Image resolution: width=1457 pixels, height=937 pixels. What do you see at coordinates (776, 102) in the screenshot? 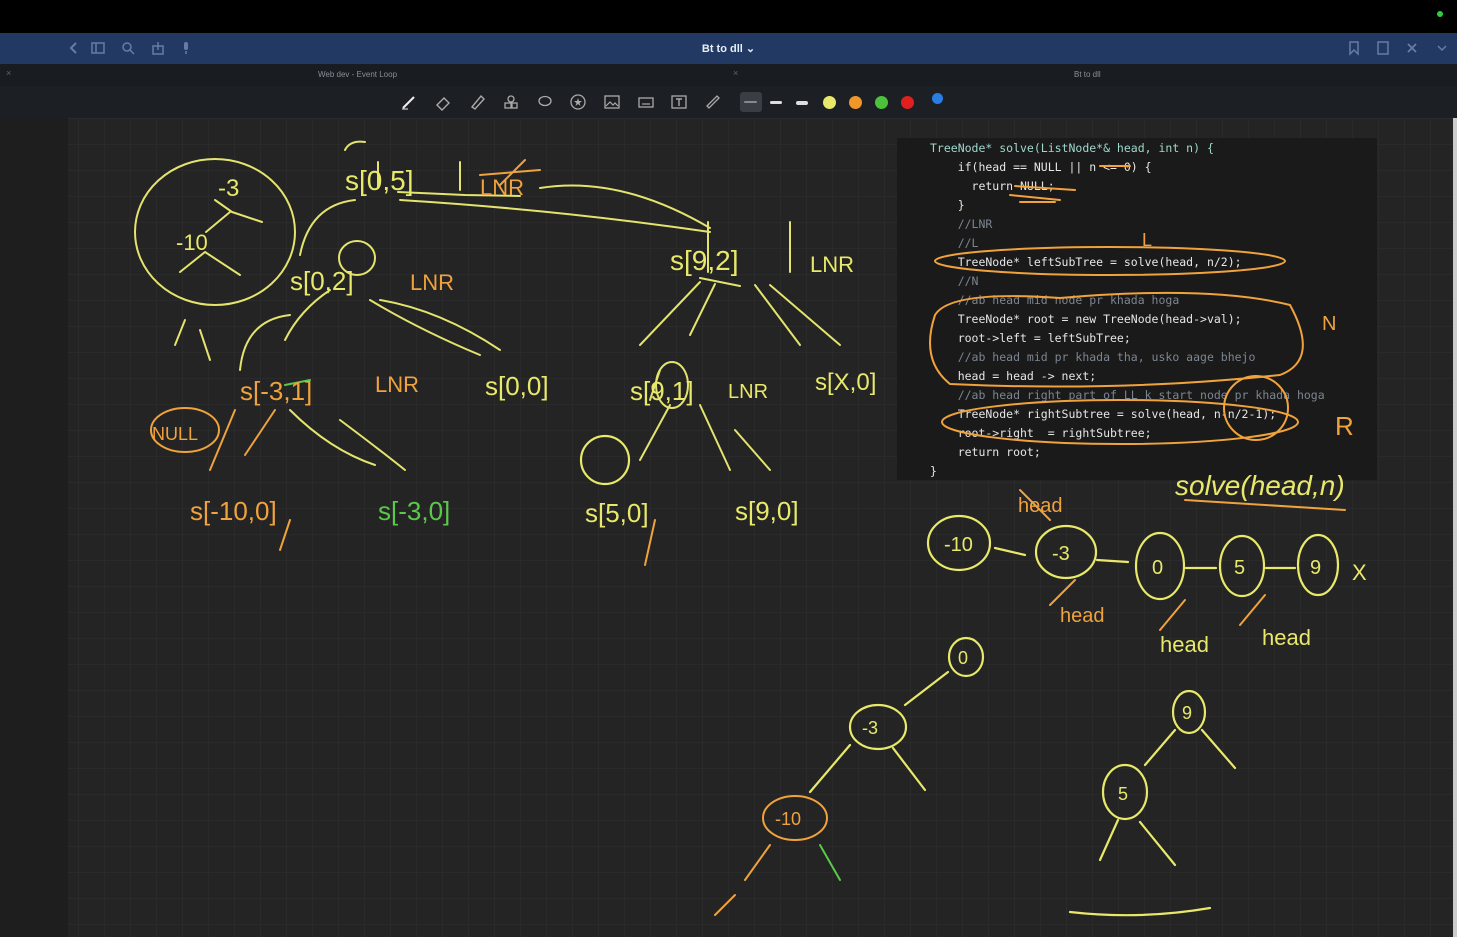
I see `stroke-medium` at bounding box center [776, 102].